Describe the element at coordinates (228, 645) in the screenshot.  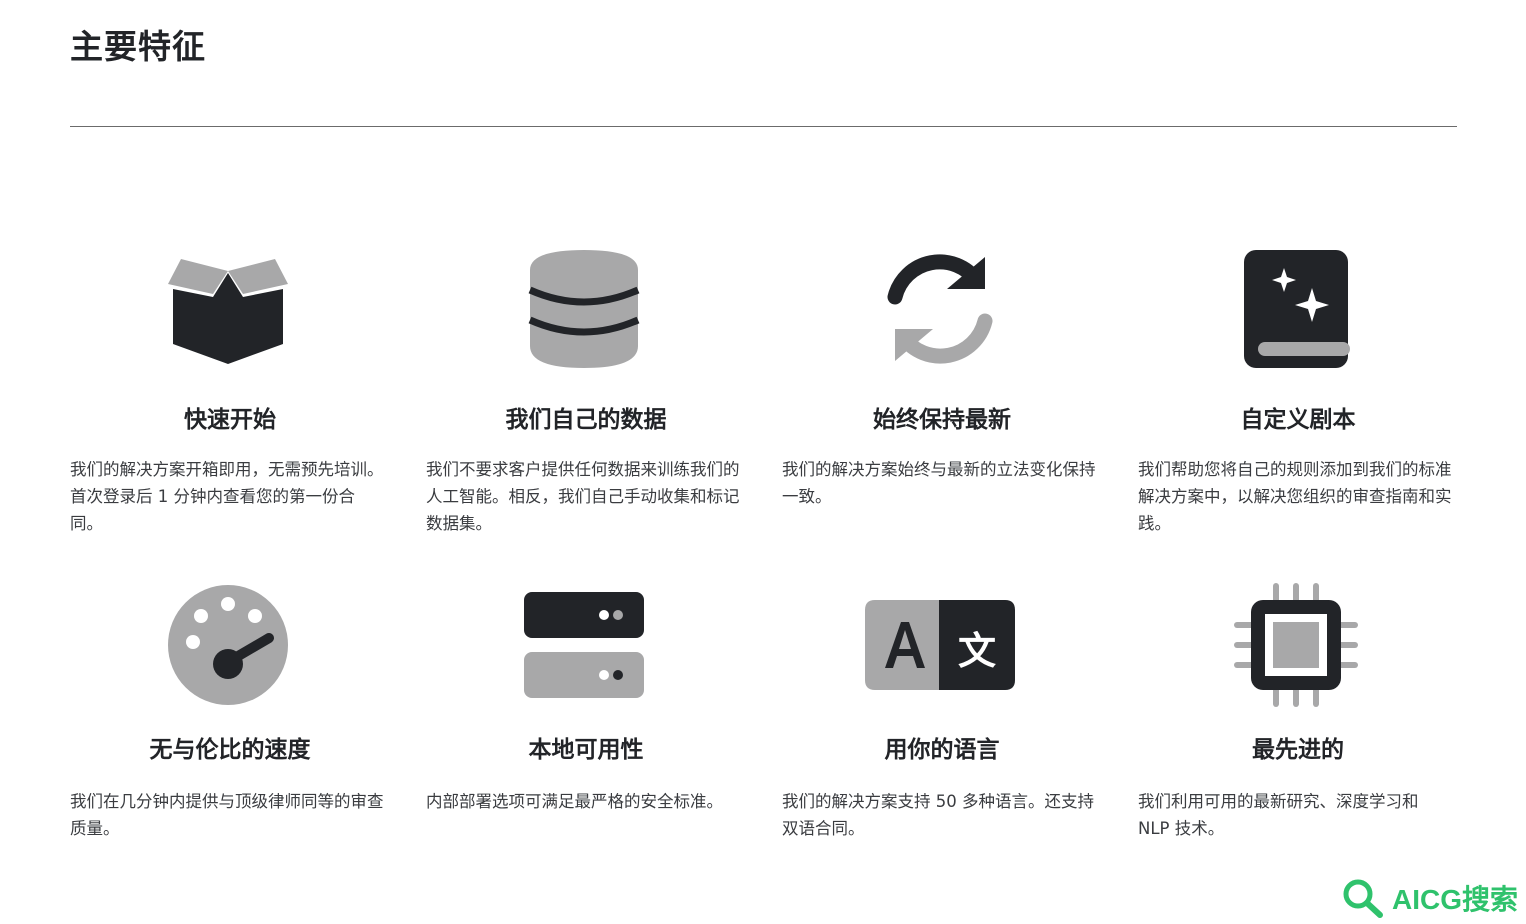
I see `speedometer-icon` at that location.